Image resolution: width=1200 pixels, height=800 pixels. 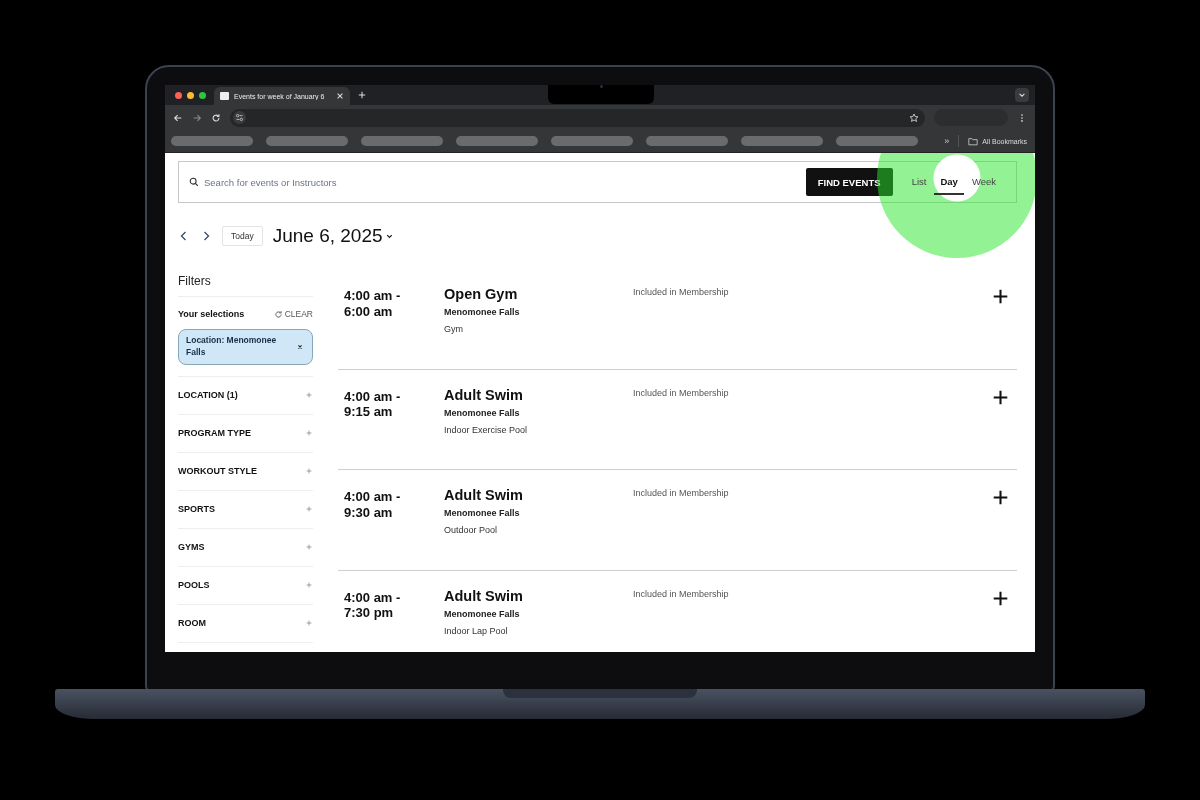 What do you see at coordinates (476, 630) in the screenshot?
I see `event-room: Indoor Lap Pool` at bounding box center [476, 630].